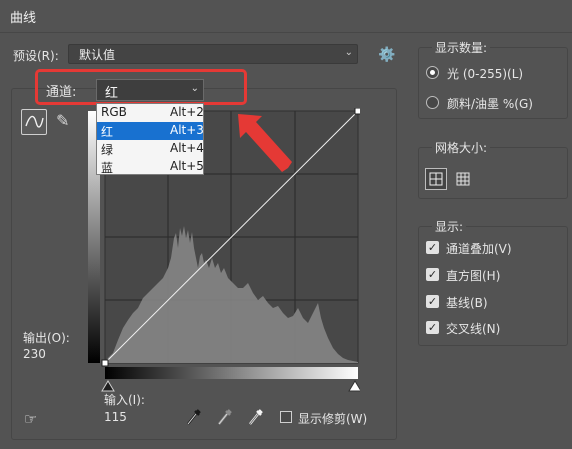 This screenshot has height=449, width=572. What do you see at coordinates (36, 56) in the screenshot?
I see `preset-label: 预设(R):` at bounding box center [36, 56].